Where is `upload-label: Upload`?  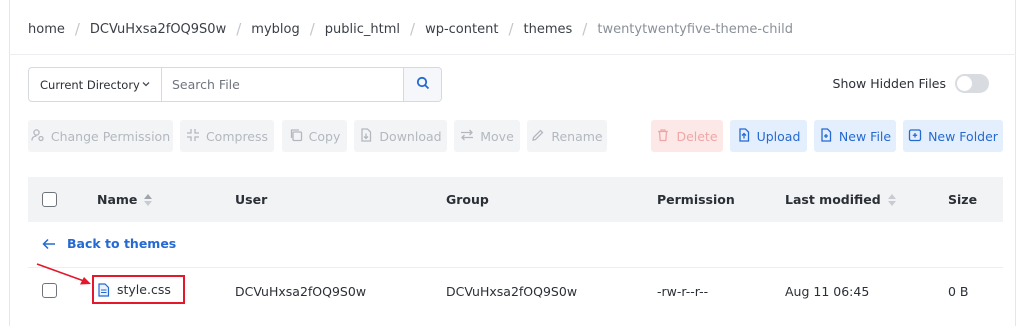
upload-label: Upload is located at coordinates (778, 136).